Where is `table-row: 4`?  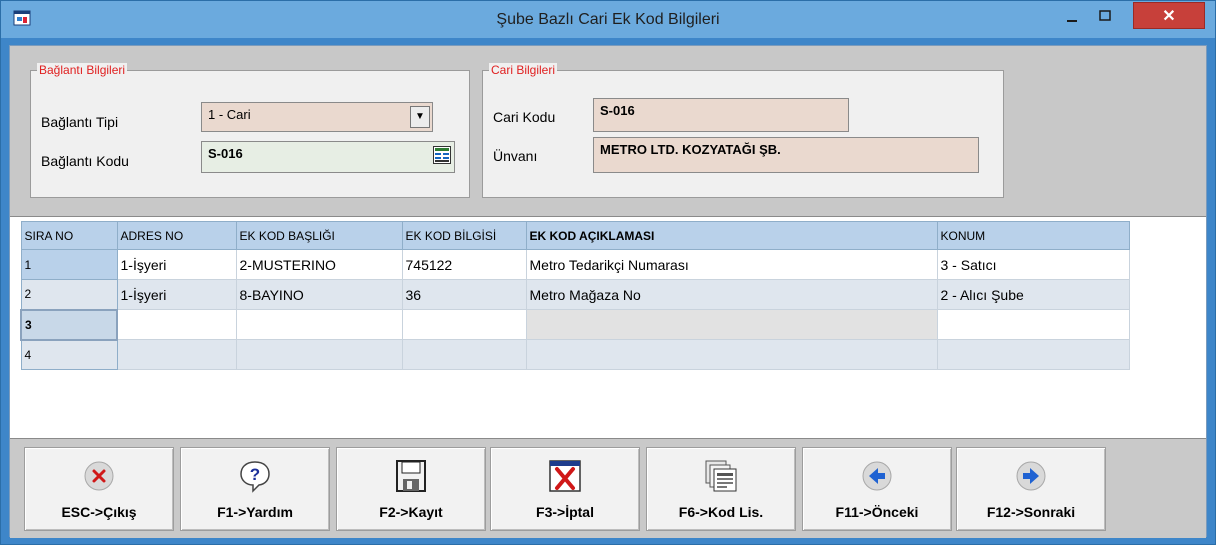 table-row: 4 is located at coordinates (575, 354).